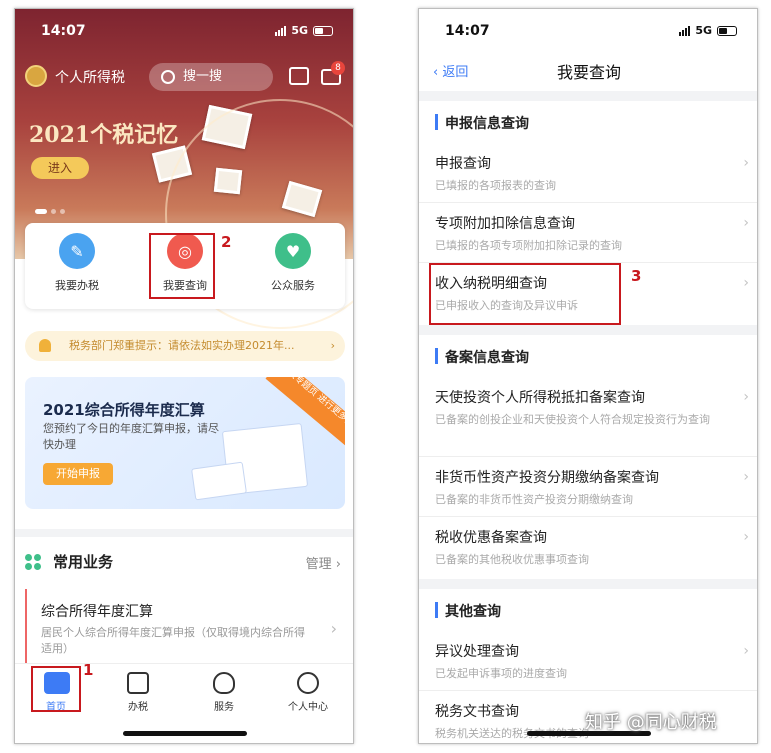 This screenshot has width=771, height=753. Describe the element at coordinates (77, 251) in the screenshot. I see `pencil-icon: ✎` at that location.